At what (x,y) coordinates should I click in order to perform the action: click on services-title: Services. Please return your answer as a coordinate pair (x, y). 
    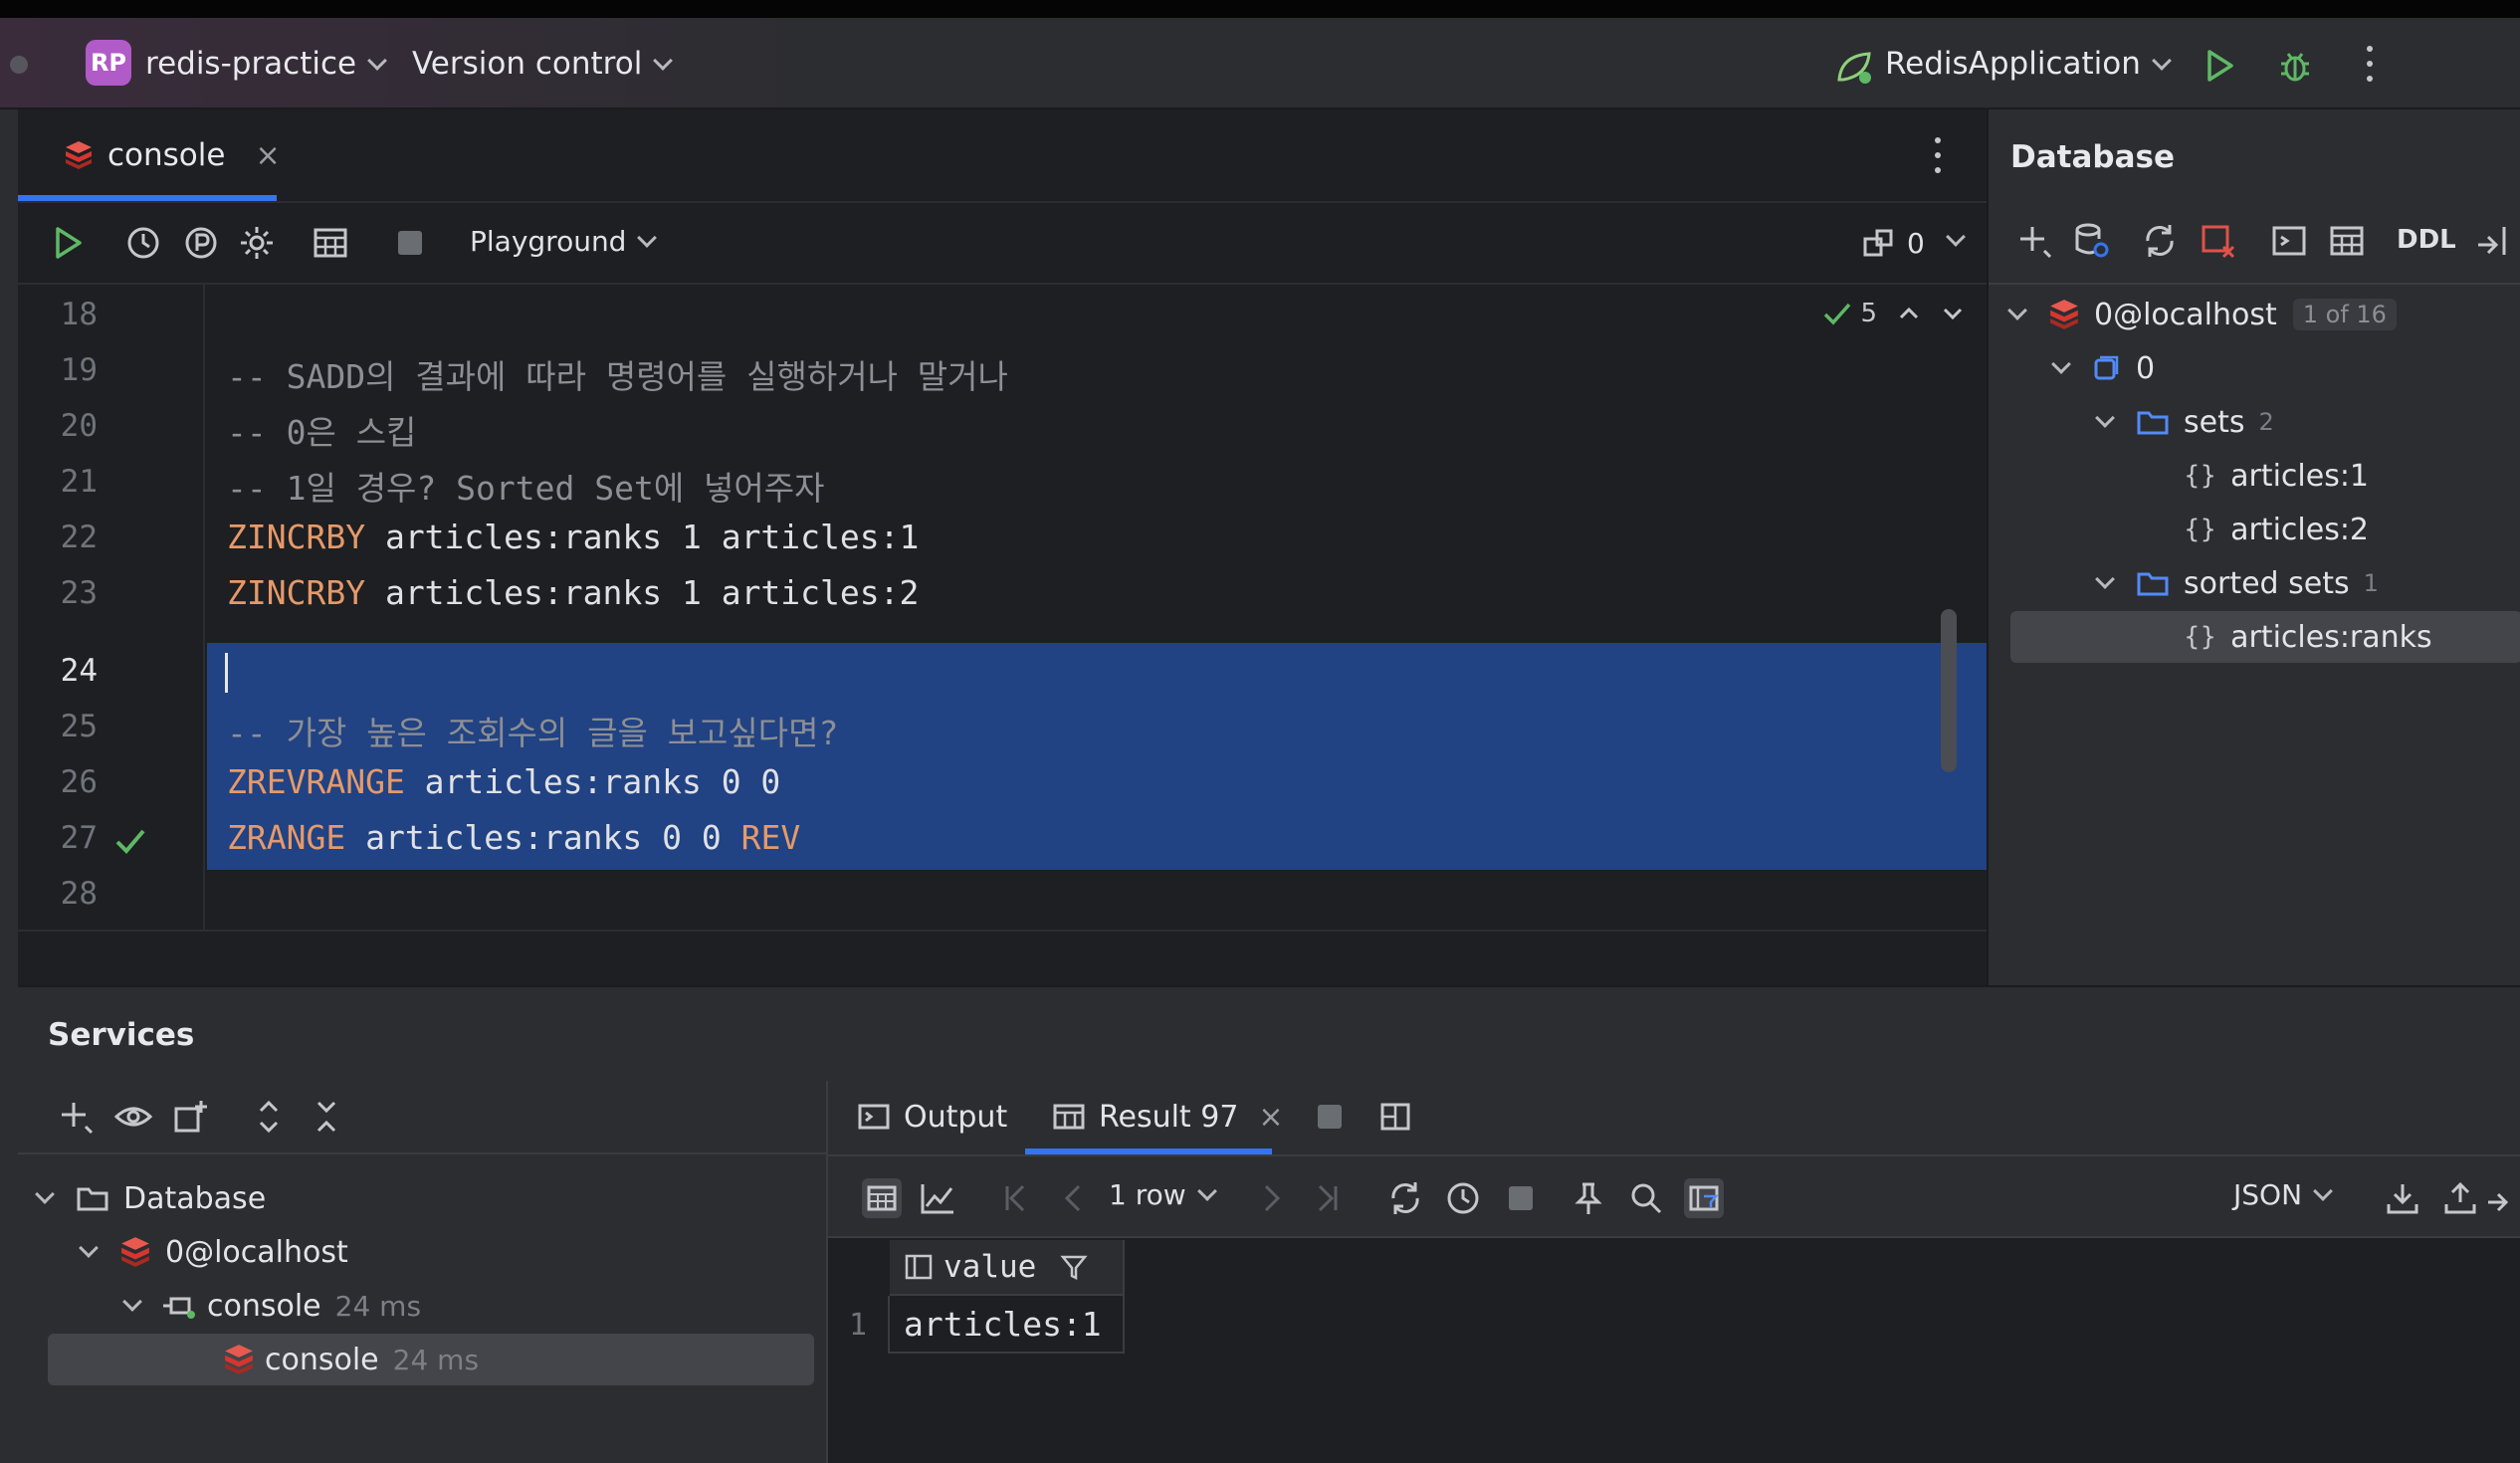
    Looking at the image, I should click on (121, 1035).